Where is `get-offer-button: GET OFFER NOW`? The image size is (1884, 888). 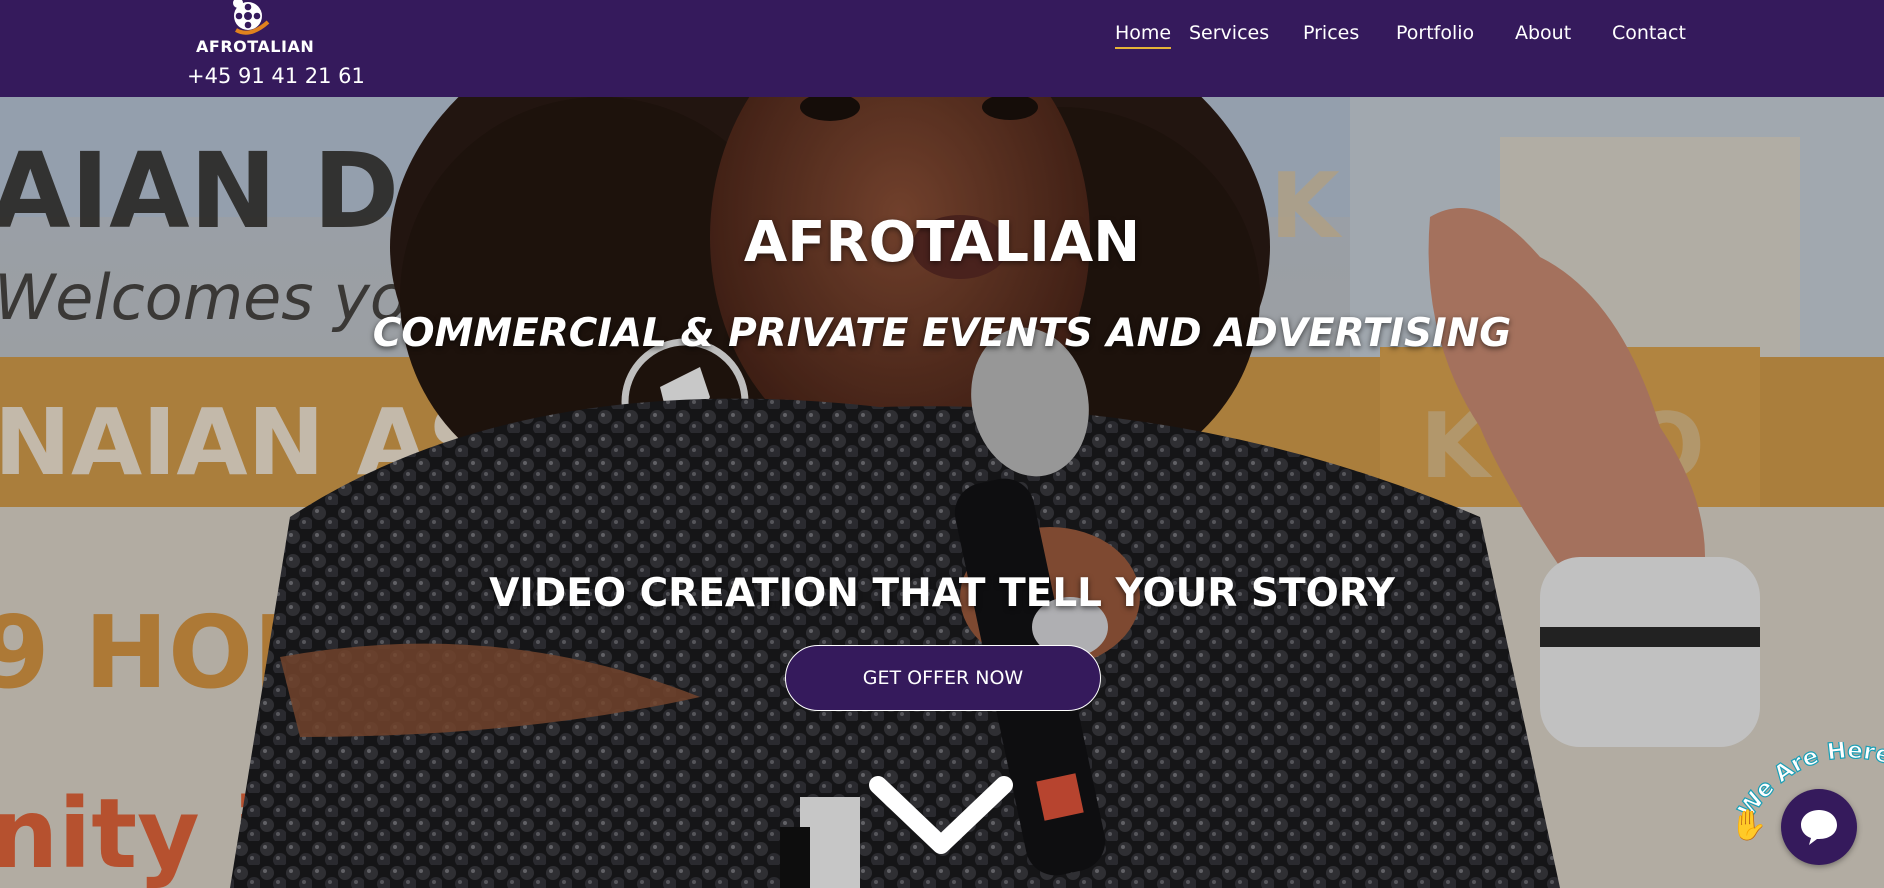 get-offer-button: GET OFFER NOW is located at coordinates (943, 678).